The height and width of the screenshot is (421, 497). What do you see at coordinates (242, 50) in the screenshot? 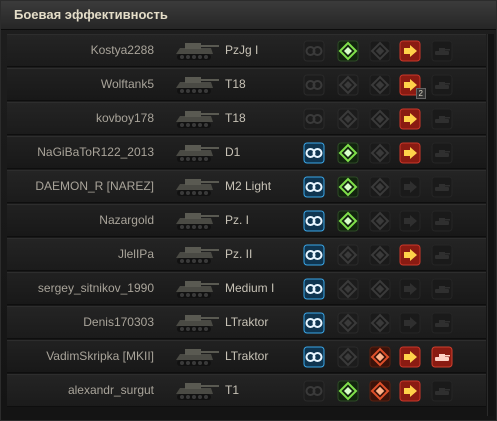
I see `tank-name: PzJg I` at bounding box center [242, 50].